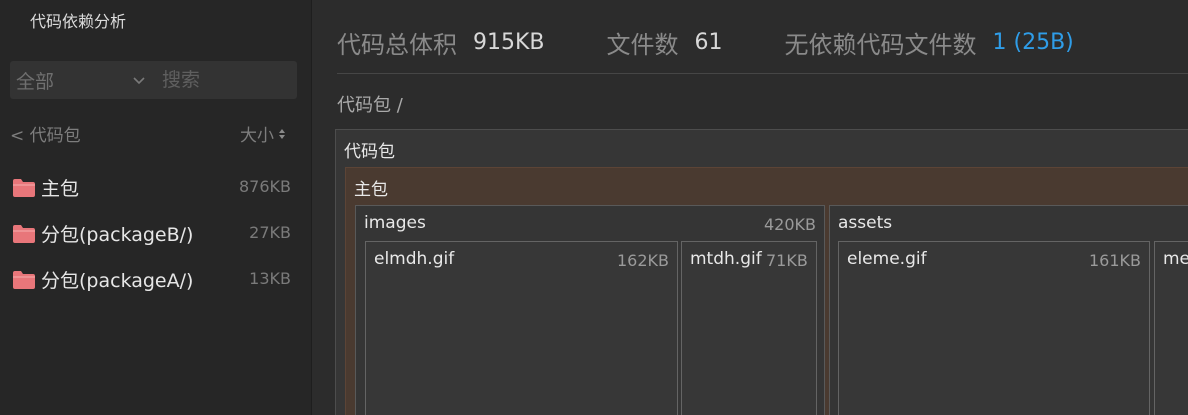 The width and height of the screenshot is (1188, 415). Describe the element at coordinates (762, 73) in the screenshot. I see `divider` at that location.